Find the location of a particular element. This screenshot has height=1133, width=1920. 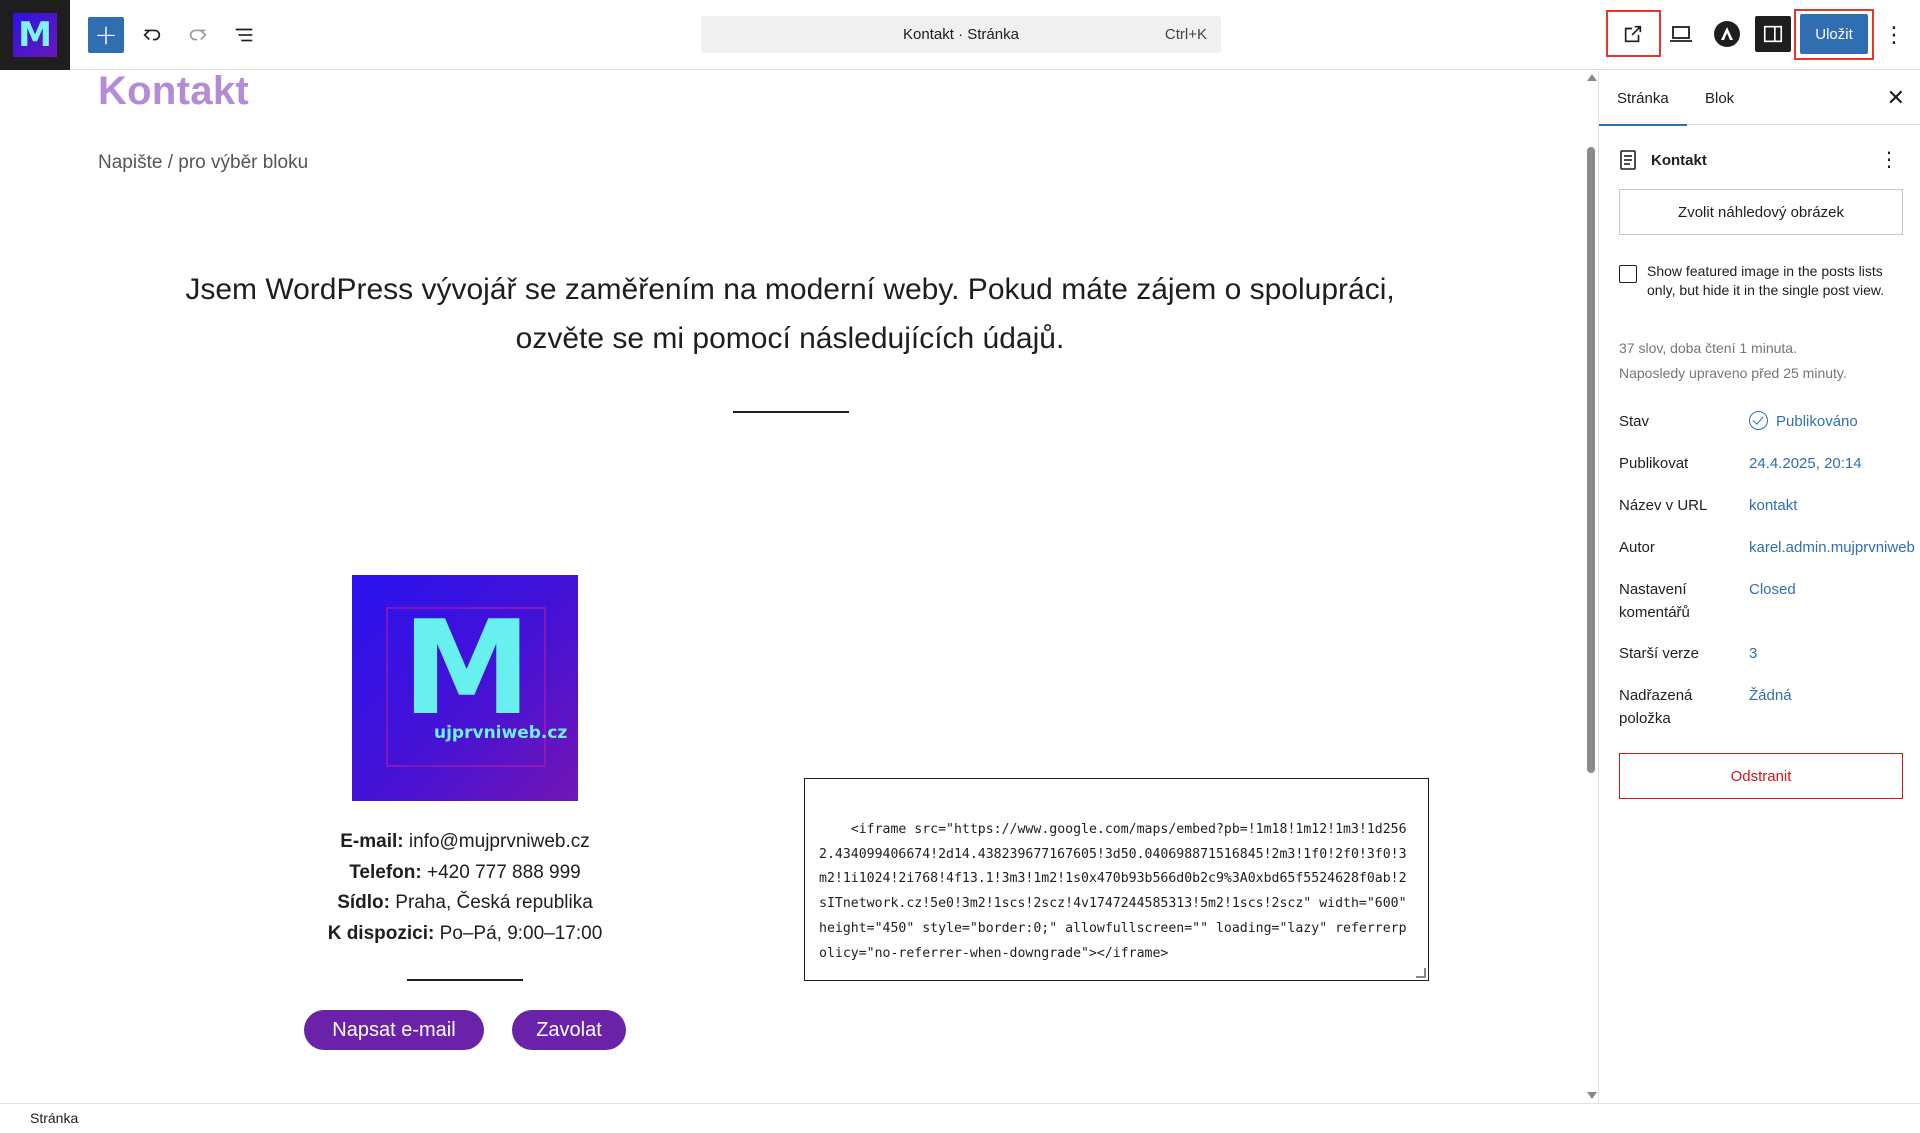

word-count: 37 slov, doba čtení 1 minuta. is located at coordinates (1708, 348).